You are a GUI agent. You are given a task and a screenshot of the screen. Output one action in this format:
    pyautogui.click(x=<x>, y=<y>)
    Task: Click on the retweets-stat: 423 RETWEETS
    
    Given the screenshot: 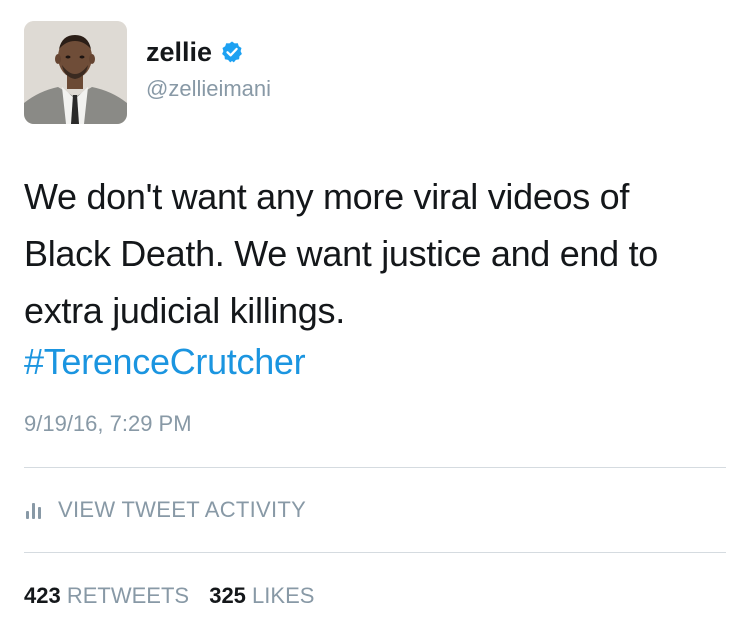 What is the action you would take?
    pyautogui.click(x=106, y=596)
    